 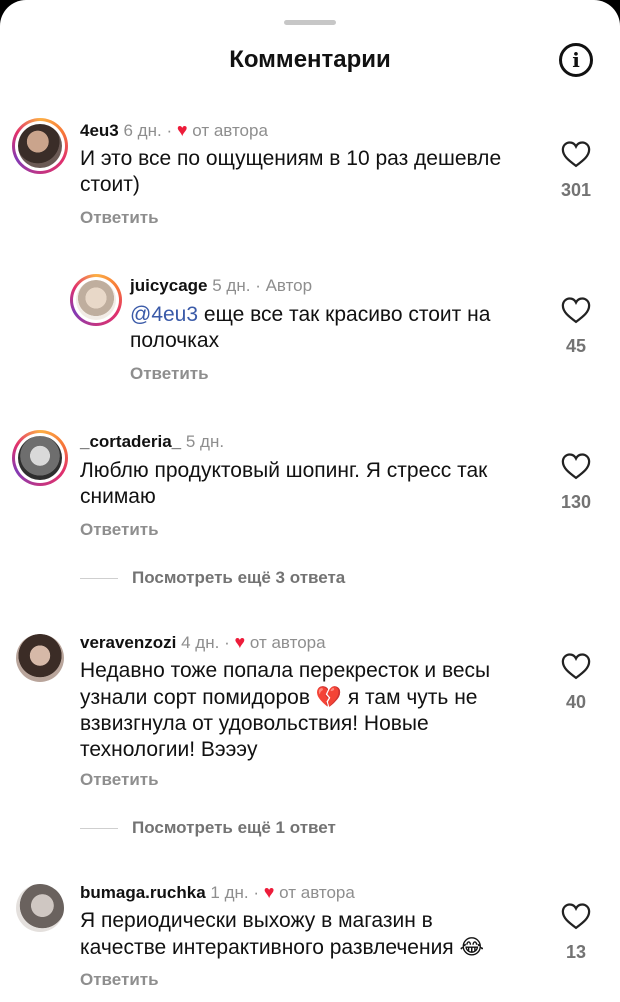 What do you see at coordinates (229, 892) in the screenshot?
I see `comment-time: 1 дн.` at bounding box center [229, 892].